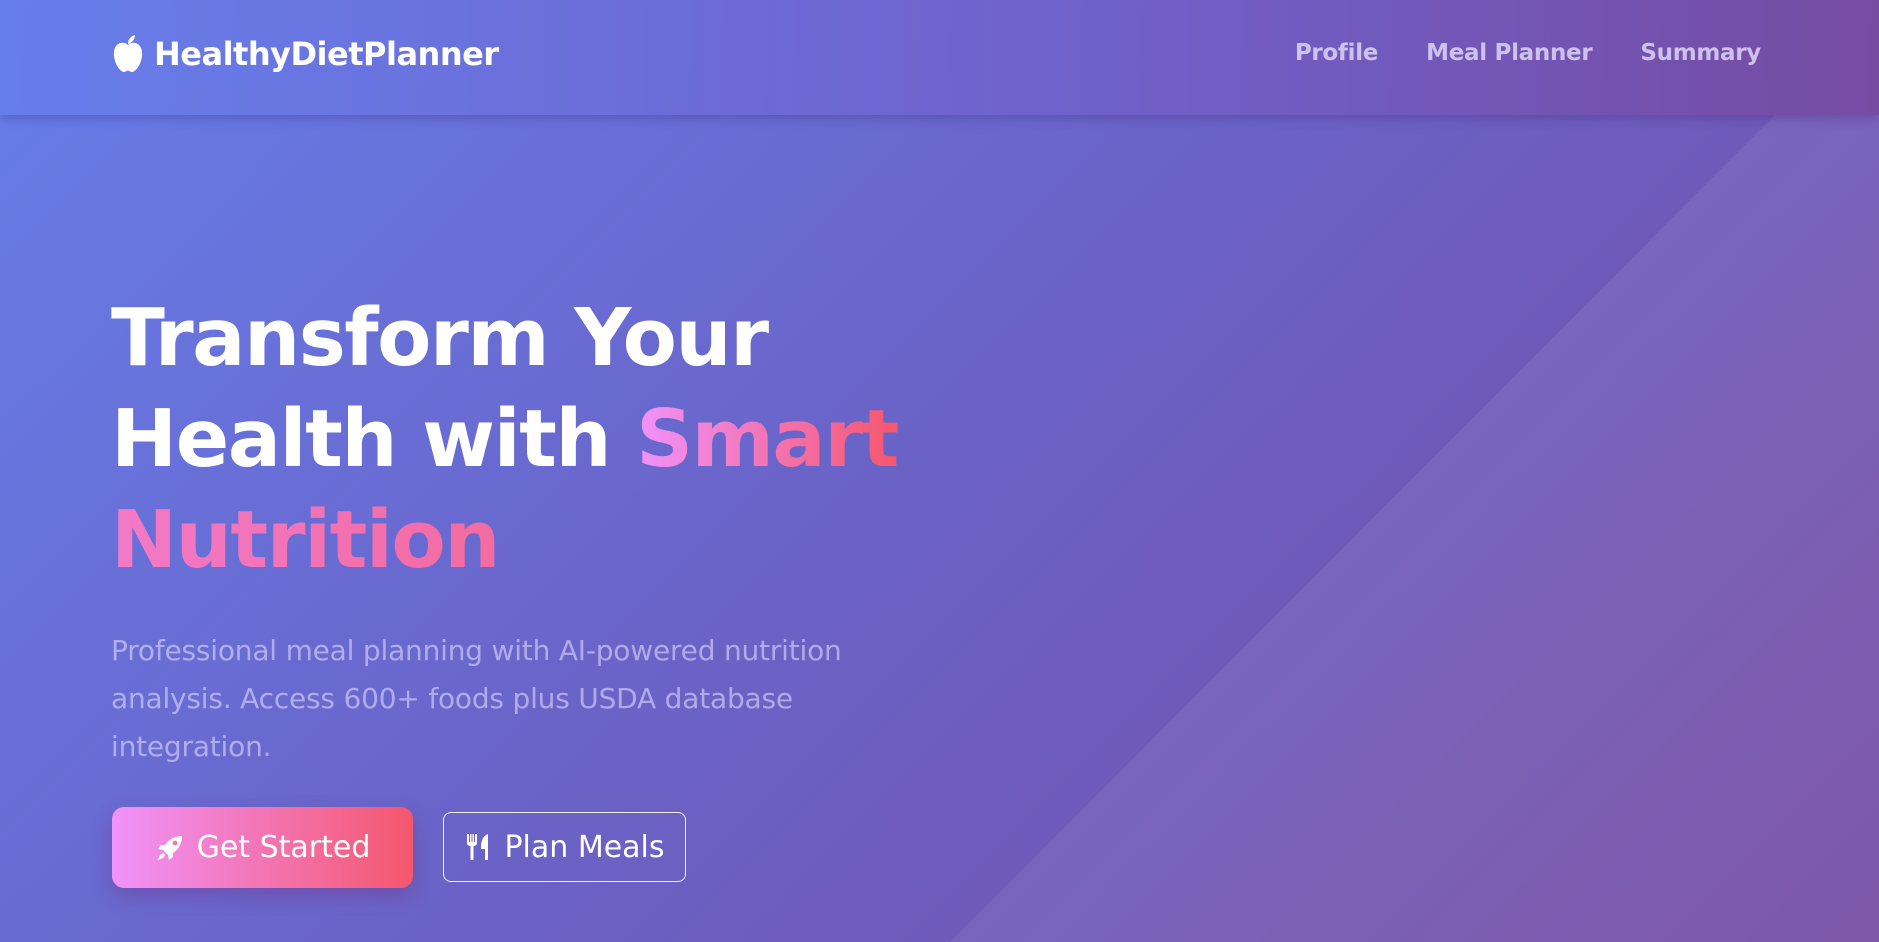 The width and height of the screenshot is (1879, 942). Describe the element at coordinates (1509, 53) in the screenshot. I see `nav-link-meal-planner: Meal Planner` at that location.